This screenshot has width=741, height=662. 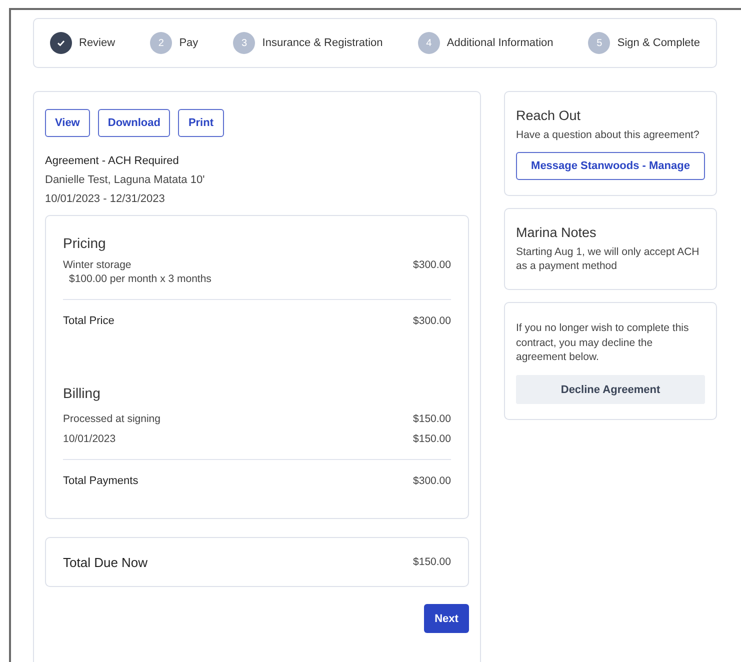 I want to click on next-button: Next, so click(x=446, y=618).